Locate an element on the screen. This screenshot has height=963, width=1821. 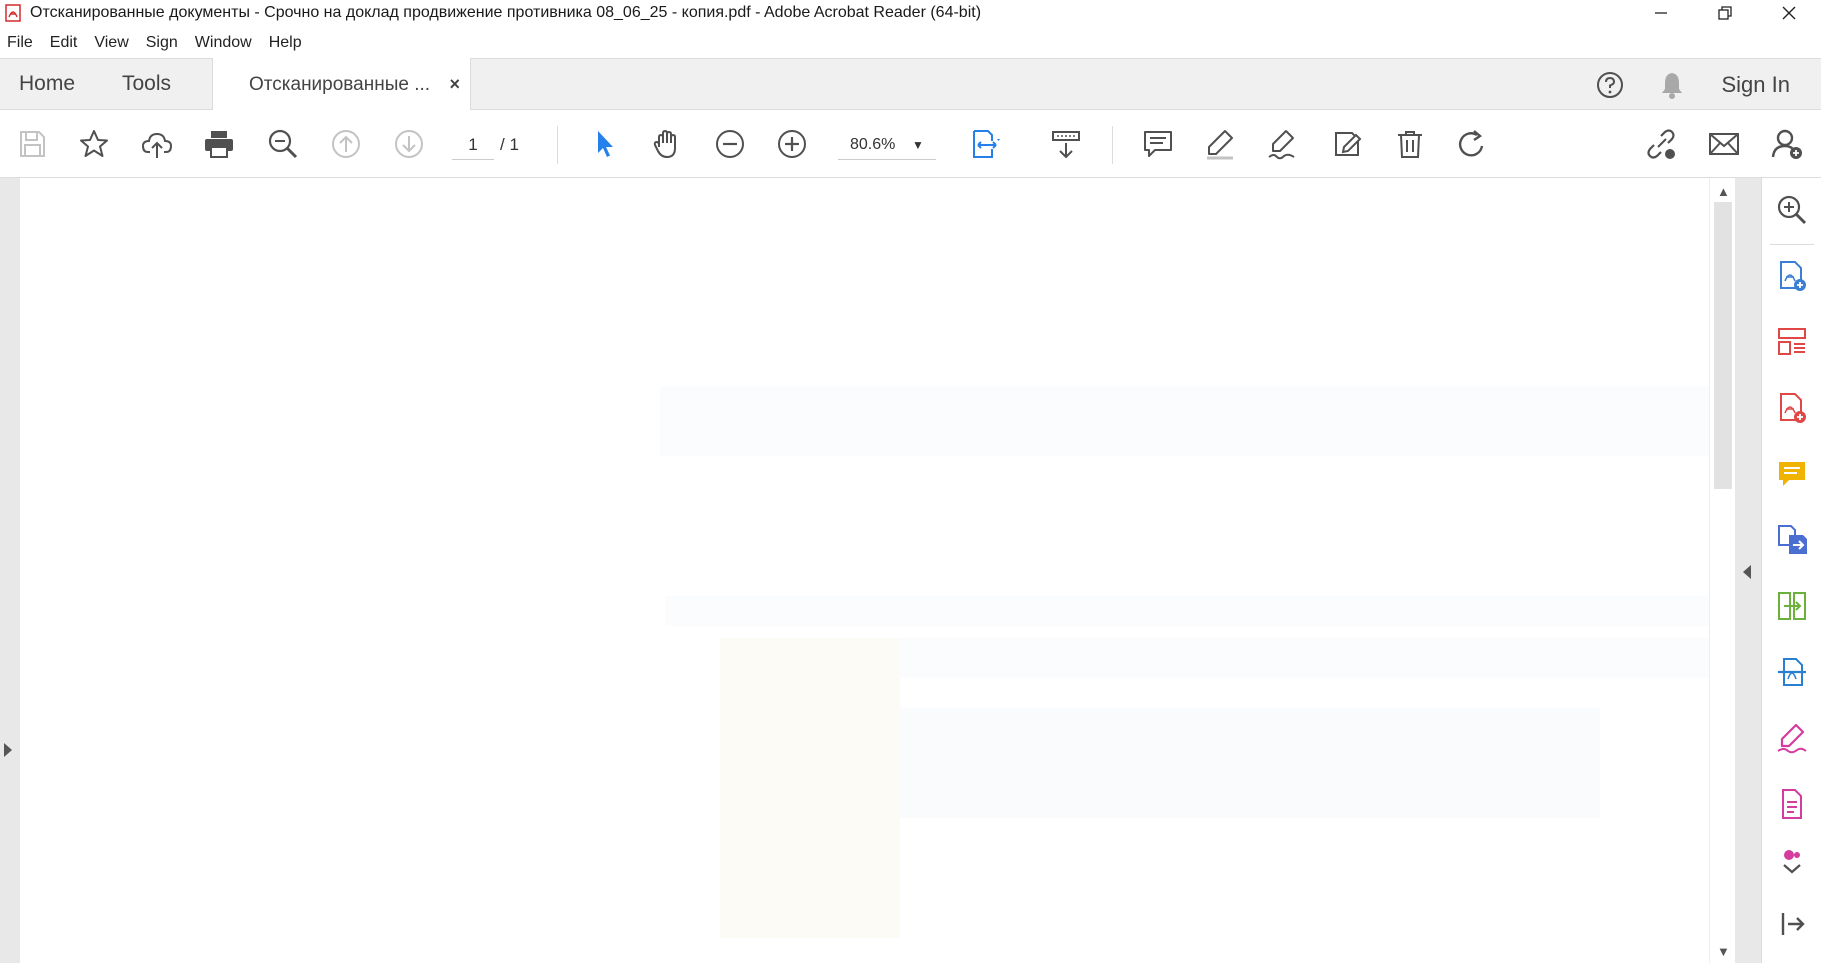
scroll-thumb is located at coordinates (1723, 345).